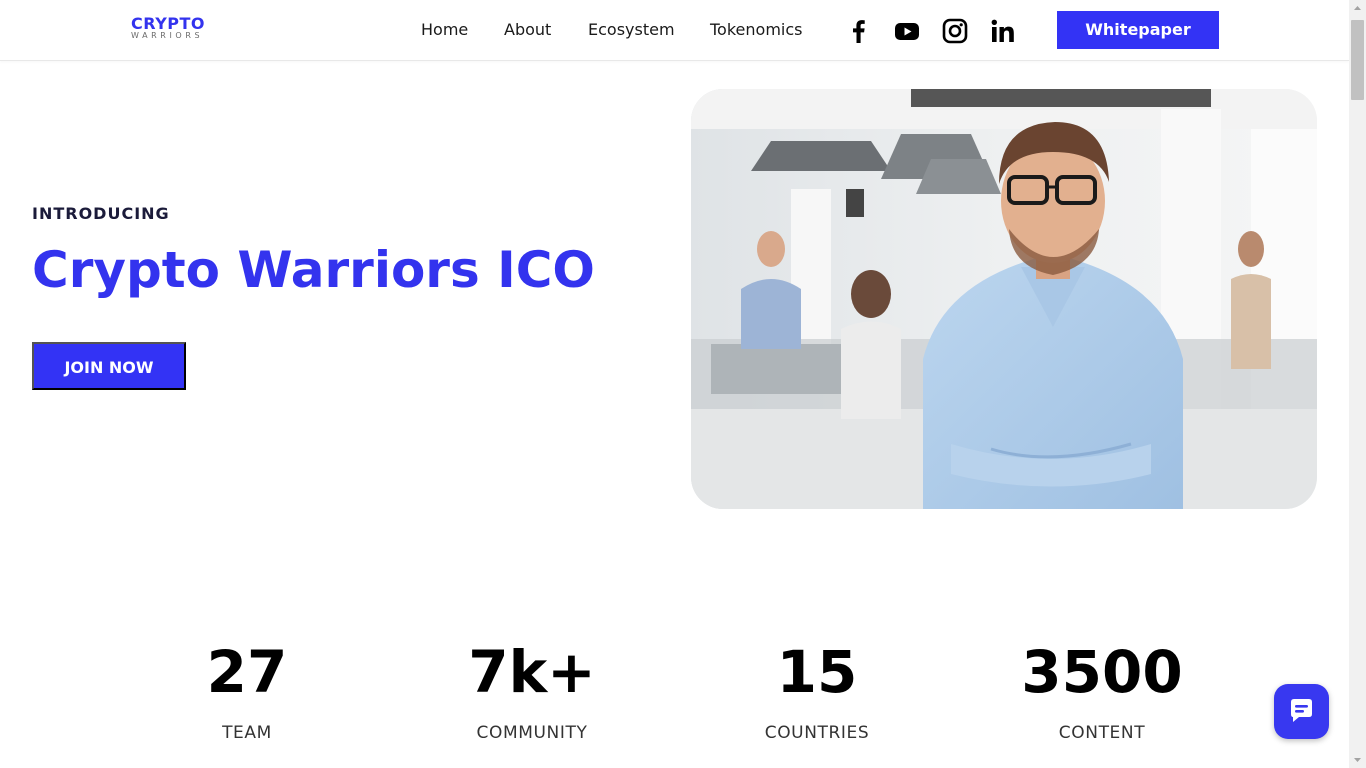 The image size is (1366, 768). Describe the element at coordinates (631, 30) in the screenshot. I see `nav-ecosystem: Ecosystem` at that location.